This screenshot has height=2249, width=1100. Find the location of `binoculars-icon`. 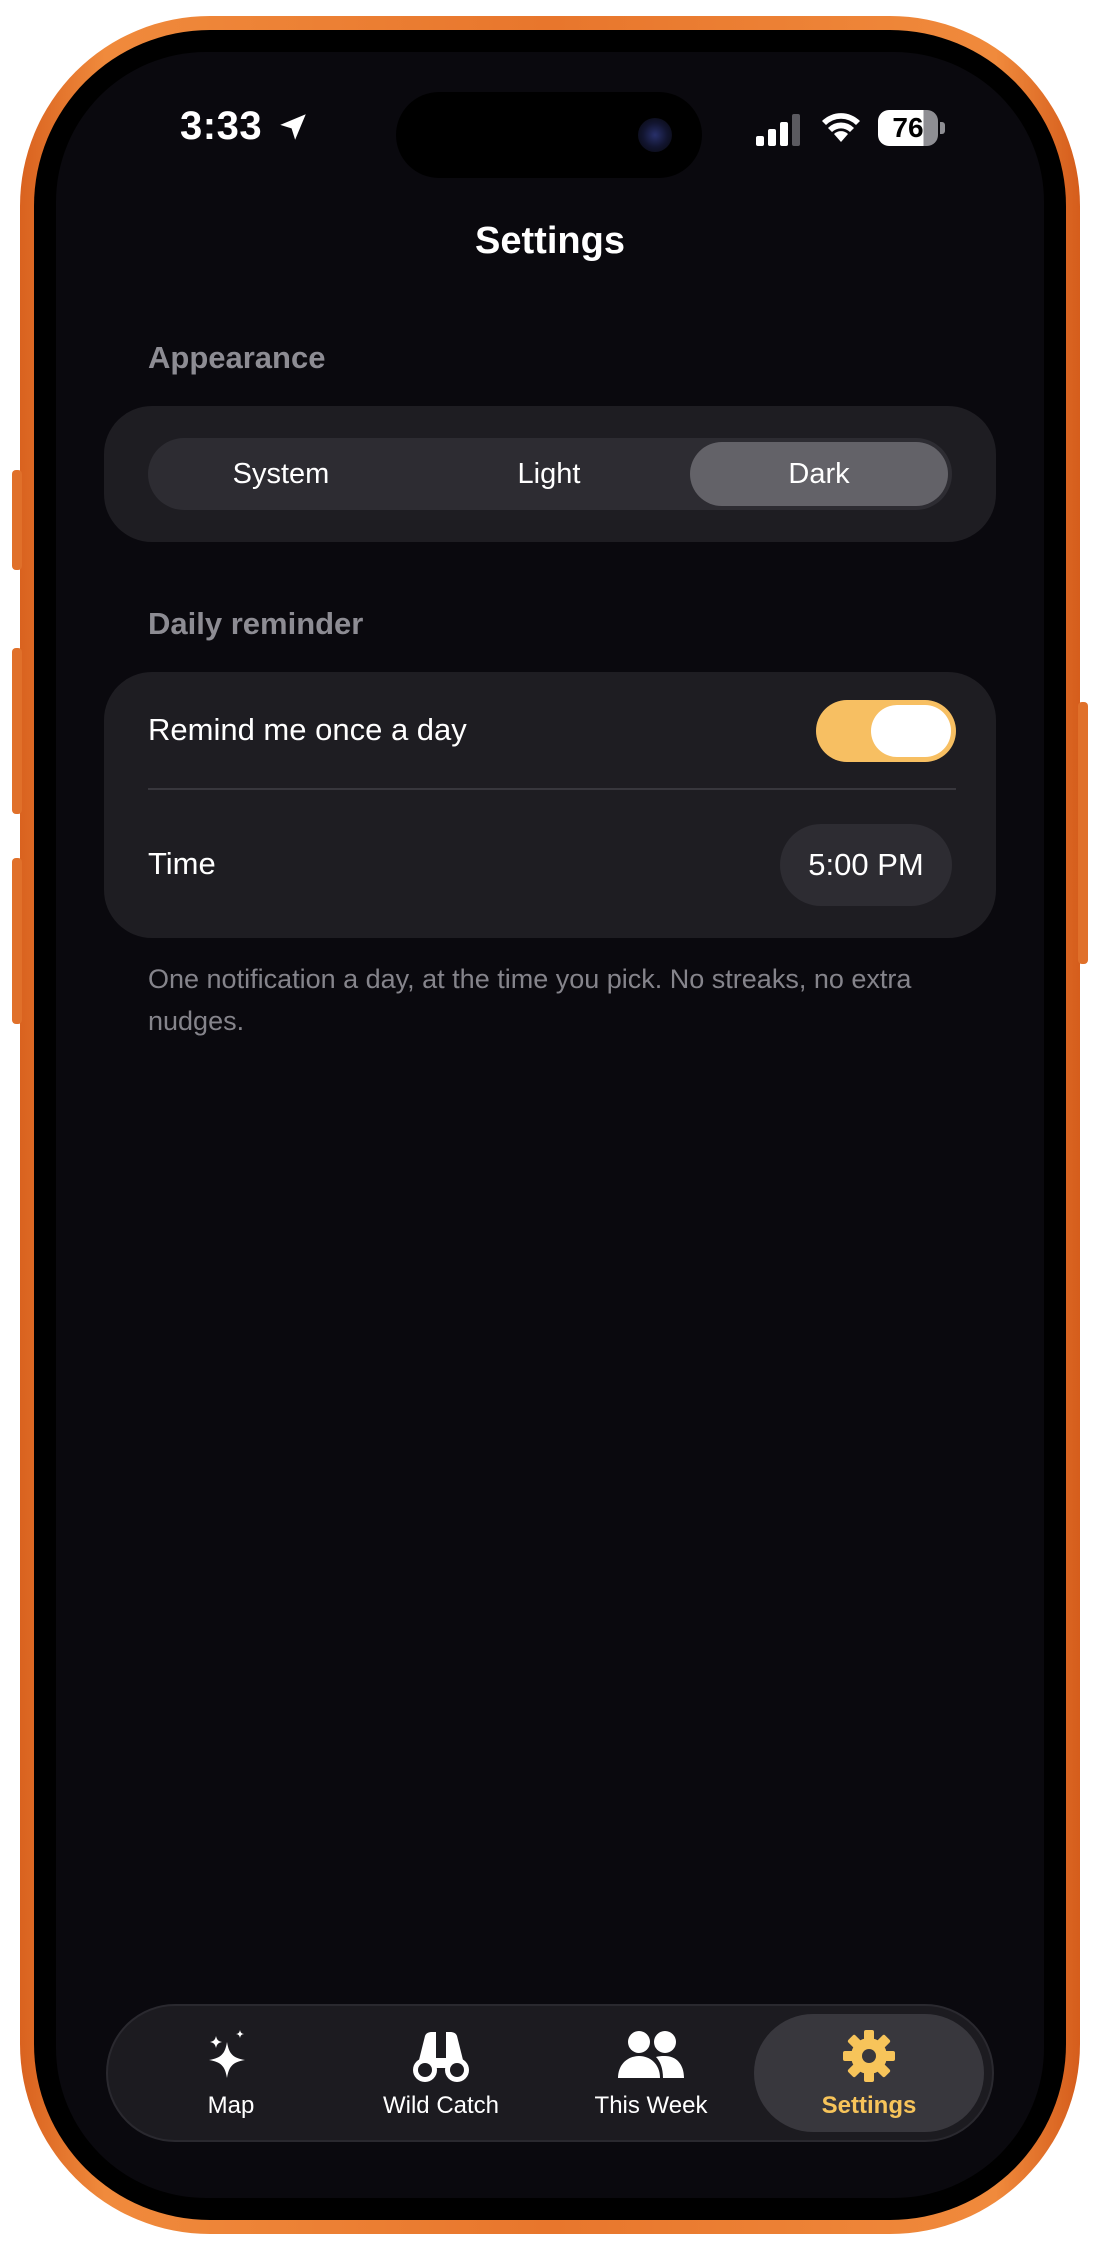

binoculars-icon is located at coordinates (441, 2057).